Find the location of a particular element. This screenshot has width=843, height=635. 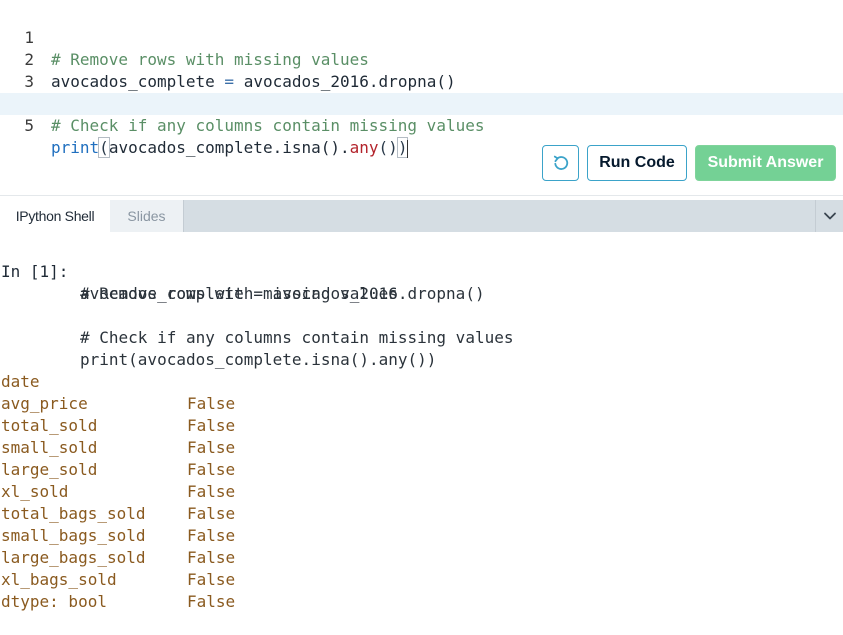

output-row: large_bags_sold False is located at coordinates (421, 557).